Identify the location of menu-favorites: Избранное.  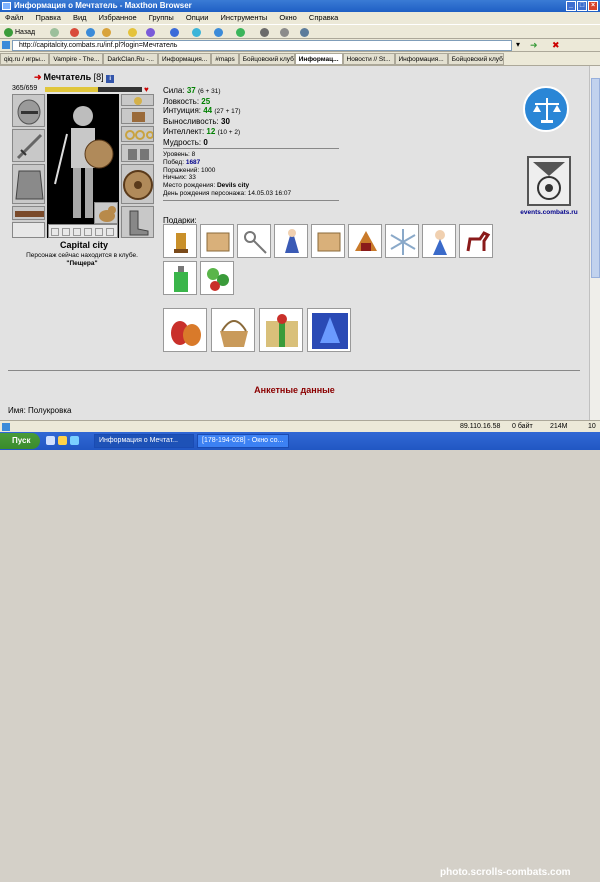
(118, 17).